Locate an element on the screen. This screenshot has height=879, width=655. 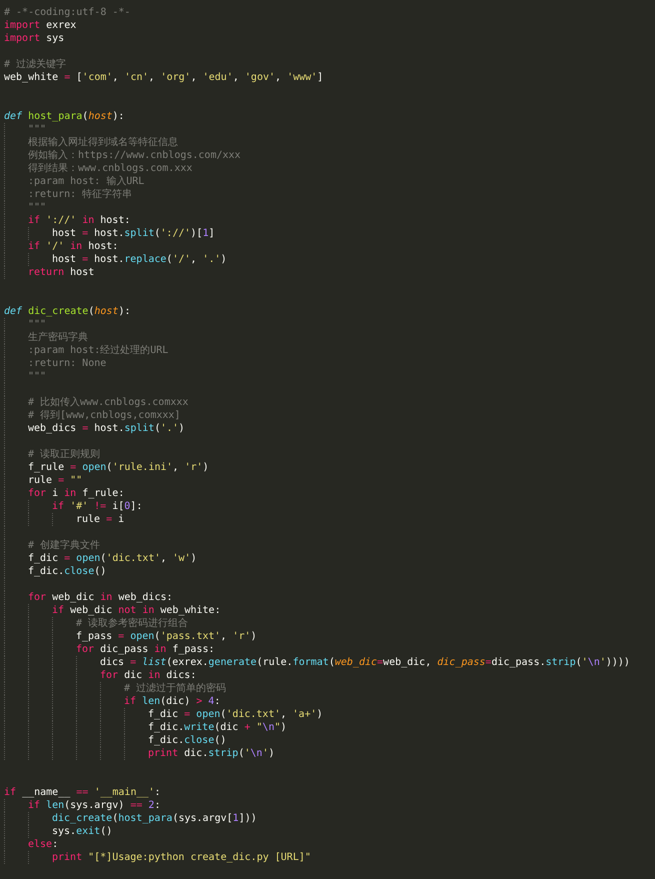
code-line: 得到结果：www.cnblogs.com.xxx is located at coordinates (110, 168).